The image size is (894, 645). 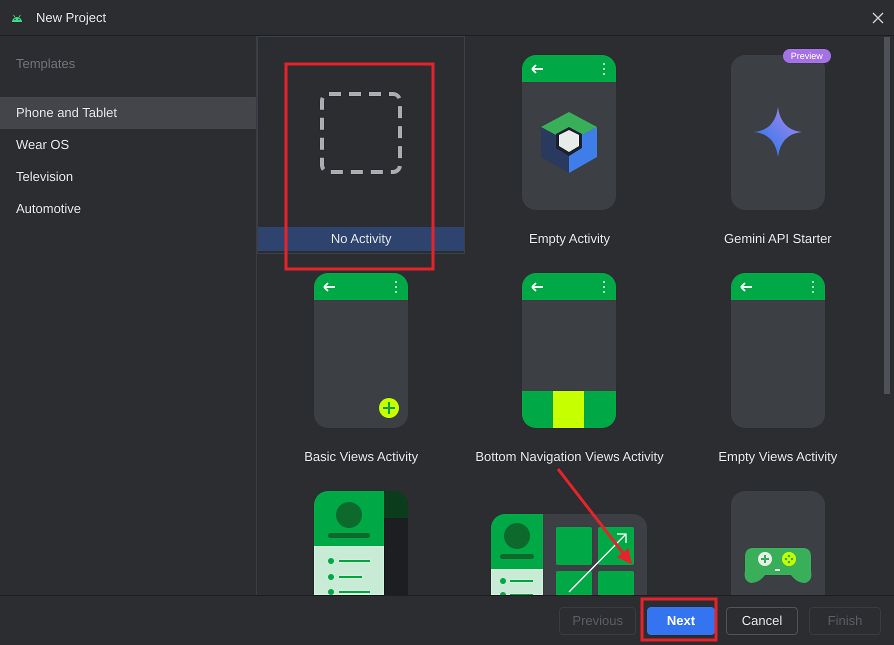 What do you see at coordinates (569, 145) in the screenshot?
I see `template-tile: Empty Activity` at bounding box center [569, 145].